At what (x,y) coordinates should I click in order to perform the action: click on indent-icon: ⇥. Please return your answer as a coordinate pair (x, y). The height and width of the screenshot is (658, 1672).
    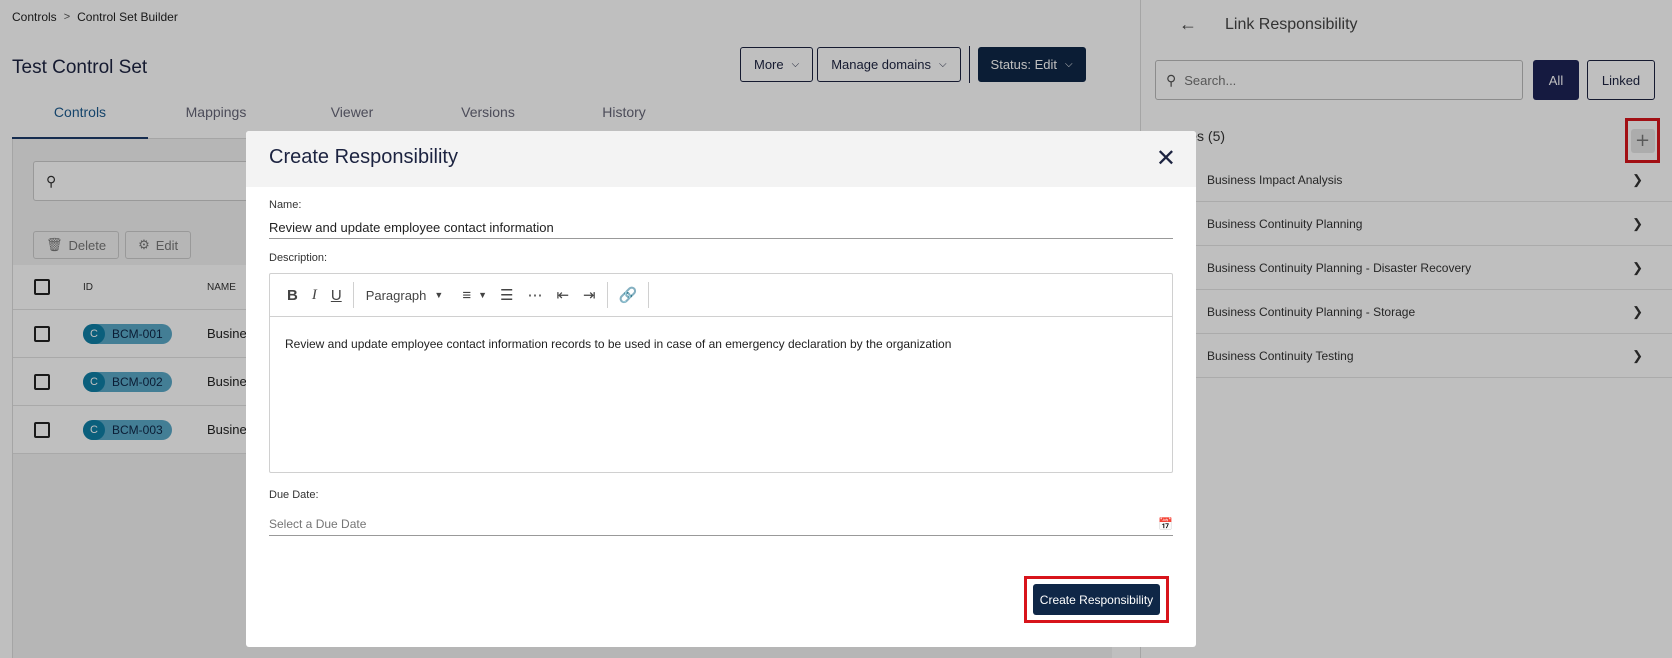
    Looking at the image, I should click on (589, 295).